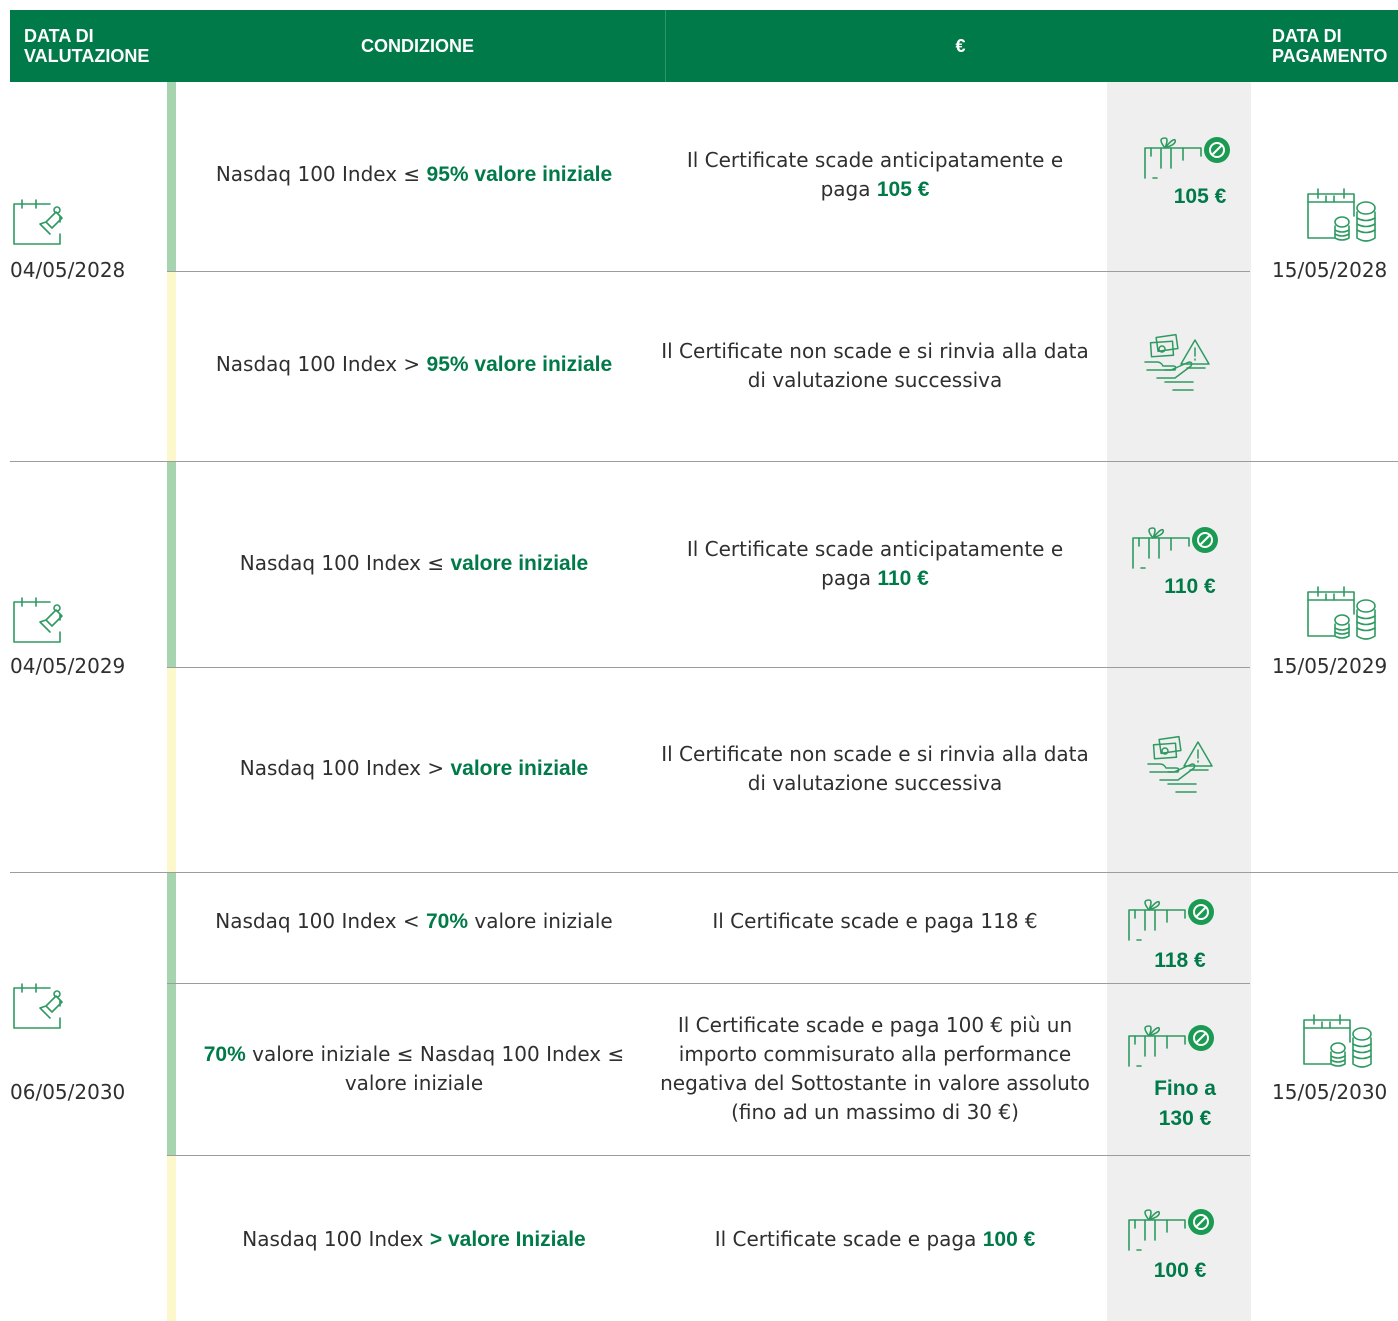  What do you see at coordinates (87, 46) in the screenshot?
I see `header-valuation-date: DATA DI VALUTAZIONE` at bounding box center [87, 46].